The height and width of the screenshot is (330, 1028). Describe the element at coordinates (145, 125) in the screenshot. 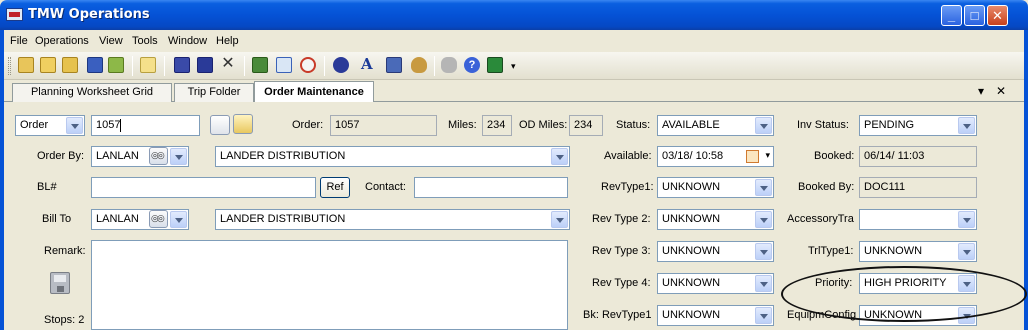

I see `order-number-input: 1057` at that location.